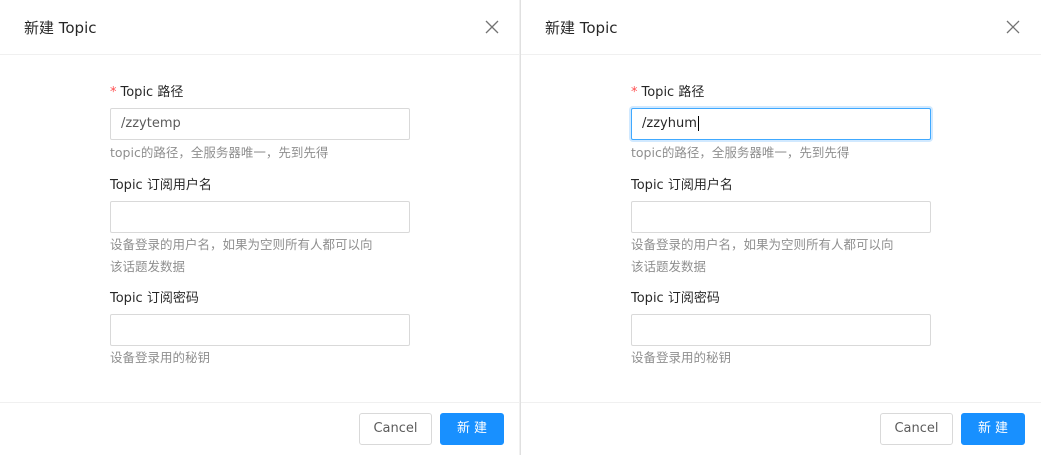  Describe the element at coordinates (260, 124) in the screenshot. I see `topic-path-input: /zzytemp` at that location.